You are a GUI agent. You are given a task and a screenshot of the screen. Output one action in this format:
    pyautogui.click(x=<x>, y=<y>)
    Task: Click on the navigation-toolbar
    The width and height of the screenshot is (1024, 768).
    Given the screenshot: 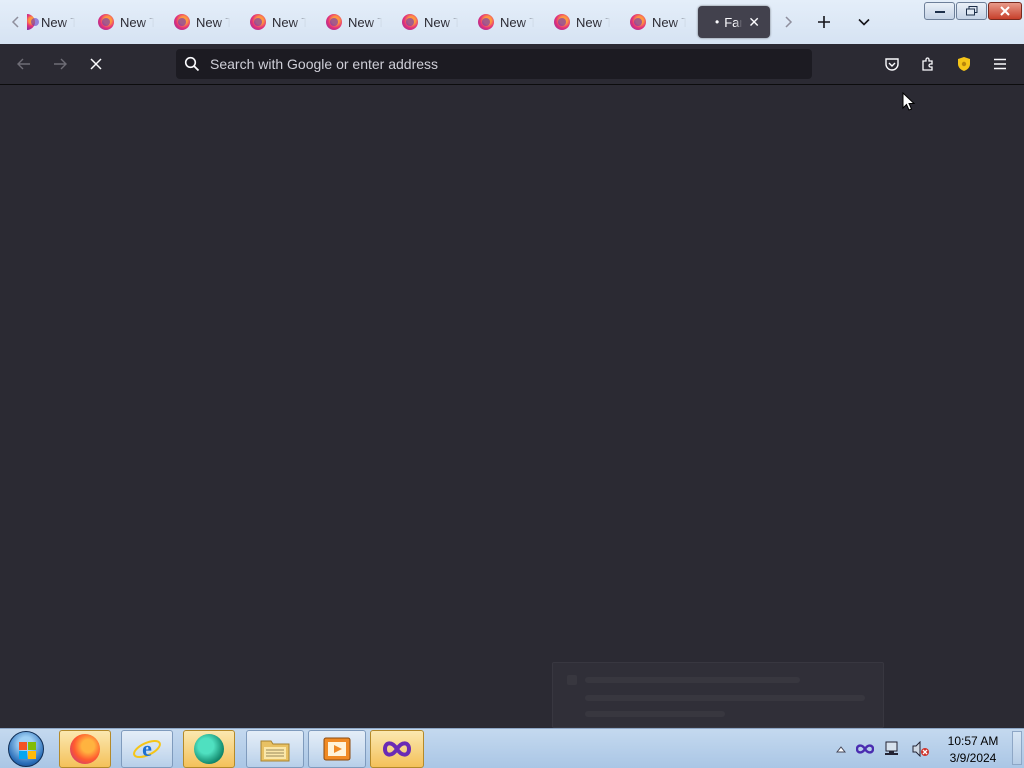 What is the action you would take?
    pyautogui.click(x=512, y=64)
    